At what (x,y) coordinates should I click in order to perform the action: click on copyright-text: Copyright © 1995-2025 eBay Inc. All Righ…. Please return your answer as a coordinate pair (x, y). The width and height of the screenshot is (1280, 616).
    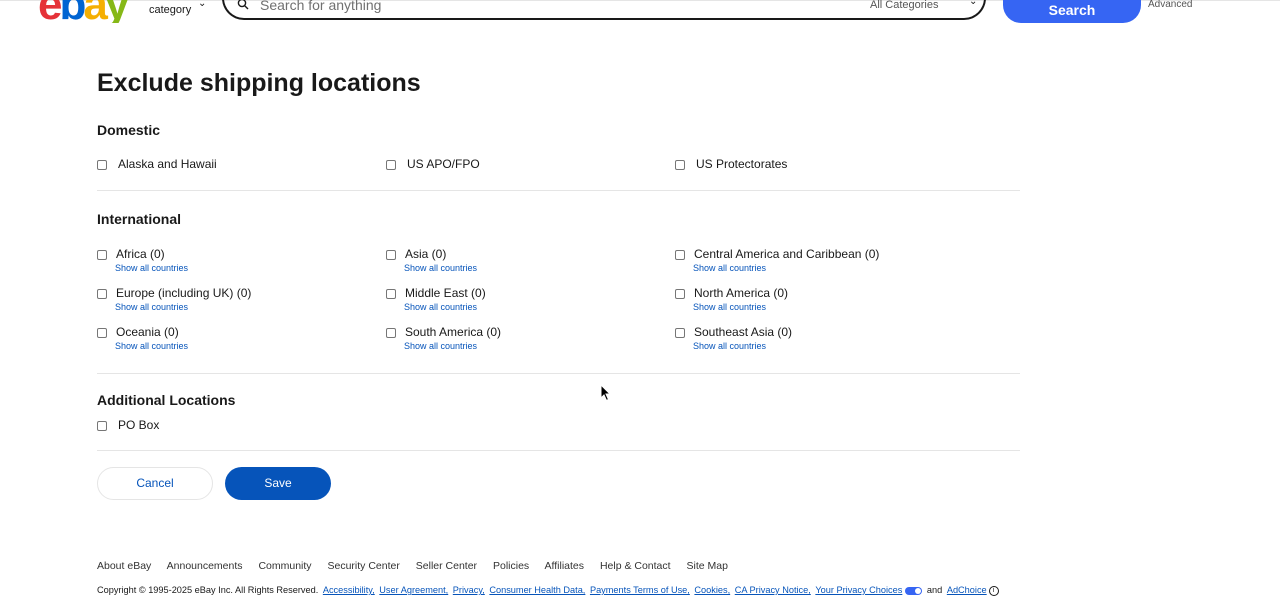
    Looking at the image, I should click on (208, 590).